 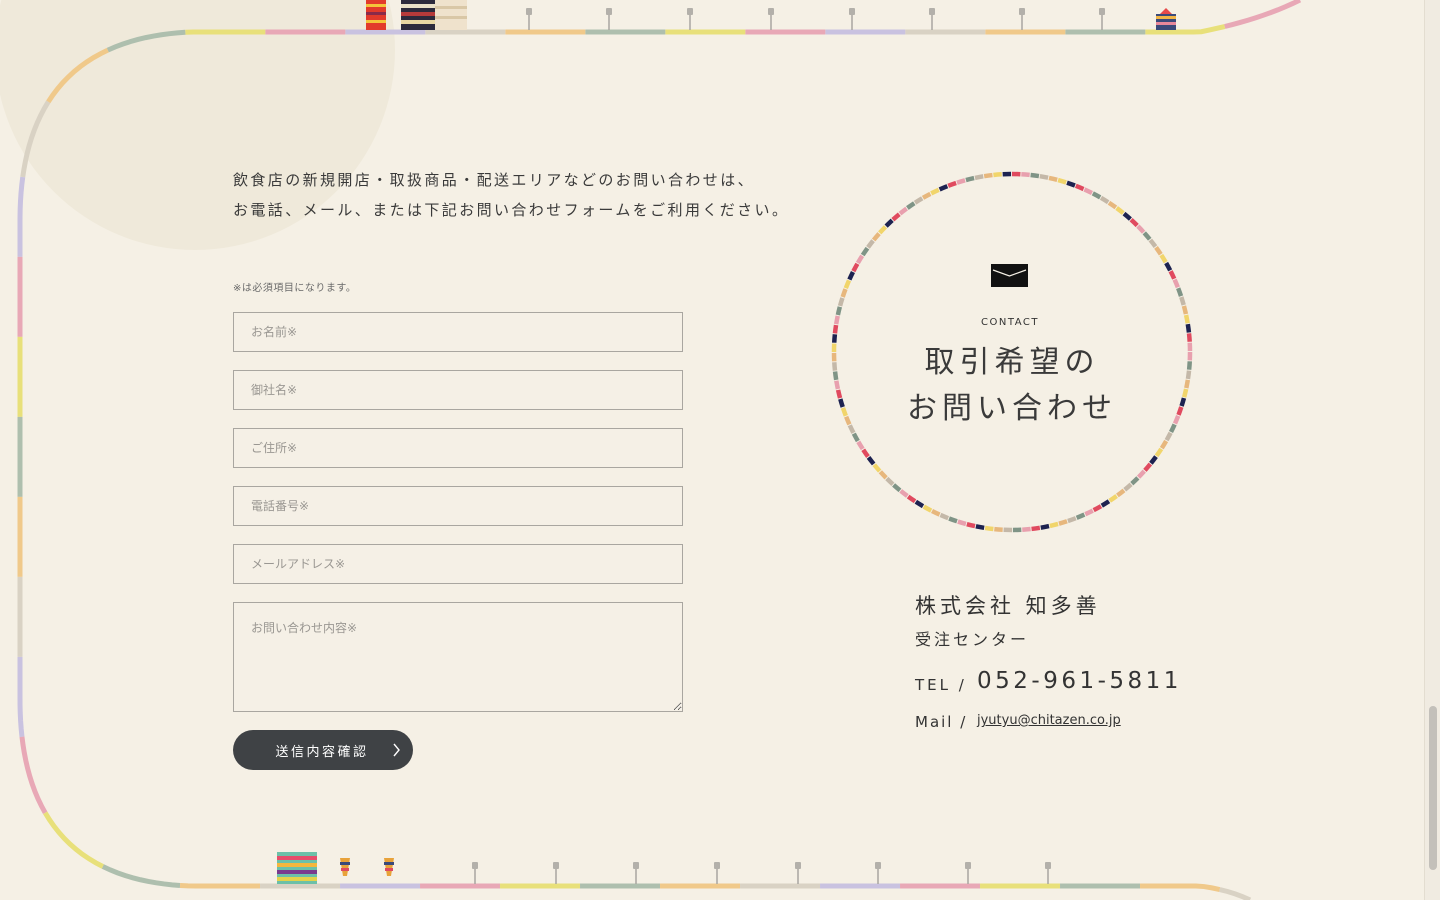 What do you see at coordinates (1009, 275) in the screenshot?
I see `envelope-icon` at bounding box center [1009, 275].